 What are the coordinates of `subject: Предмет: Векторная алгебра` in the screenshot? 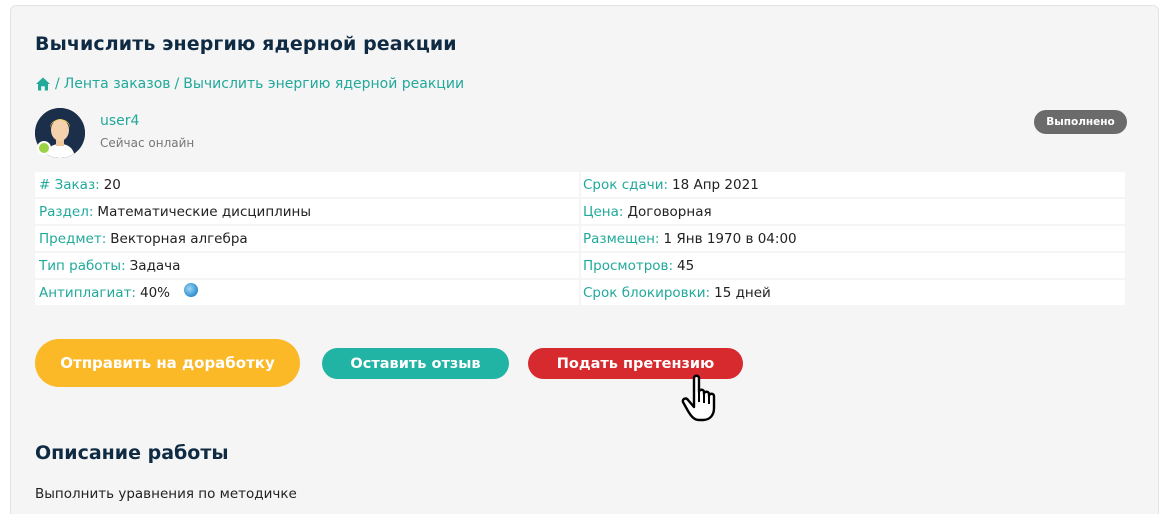 It's located at (307, 238).